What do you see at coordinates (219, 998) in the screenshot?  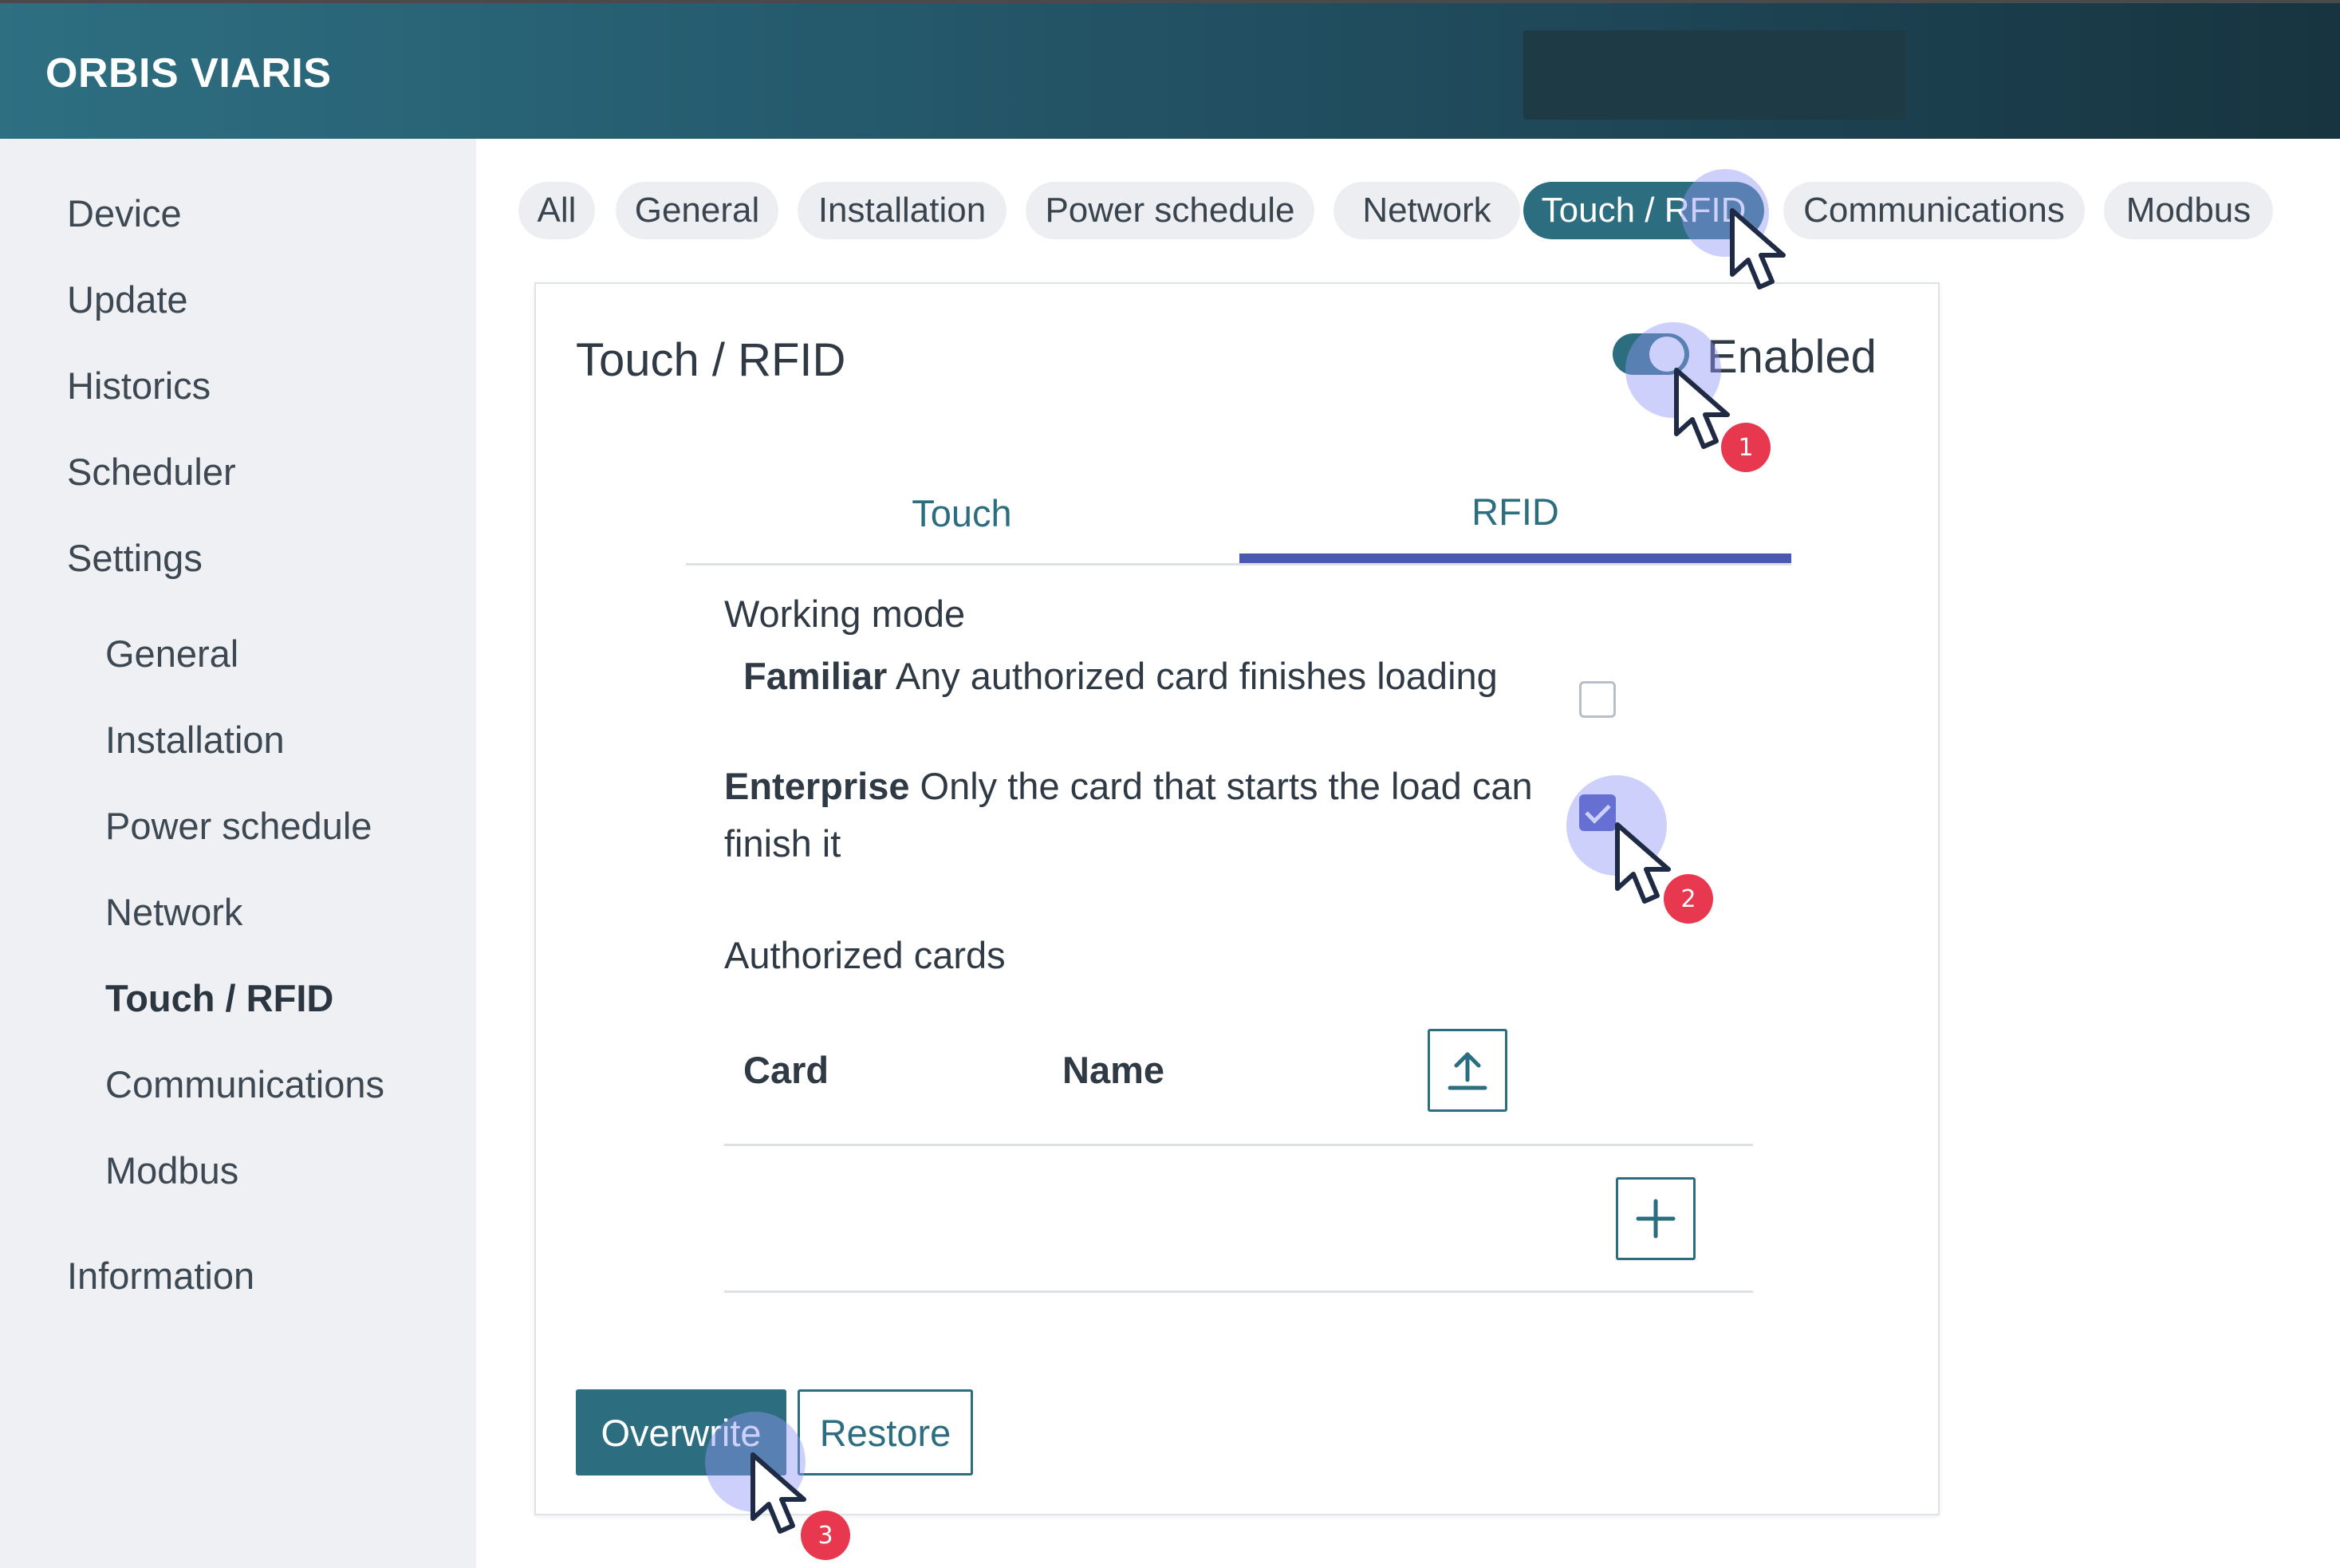 I see `sidebar-subitem-touch-rfid: Touch / RFID` at bounding box center [219, 998].